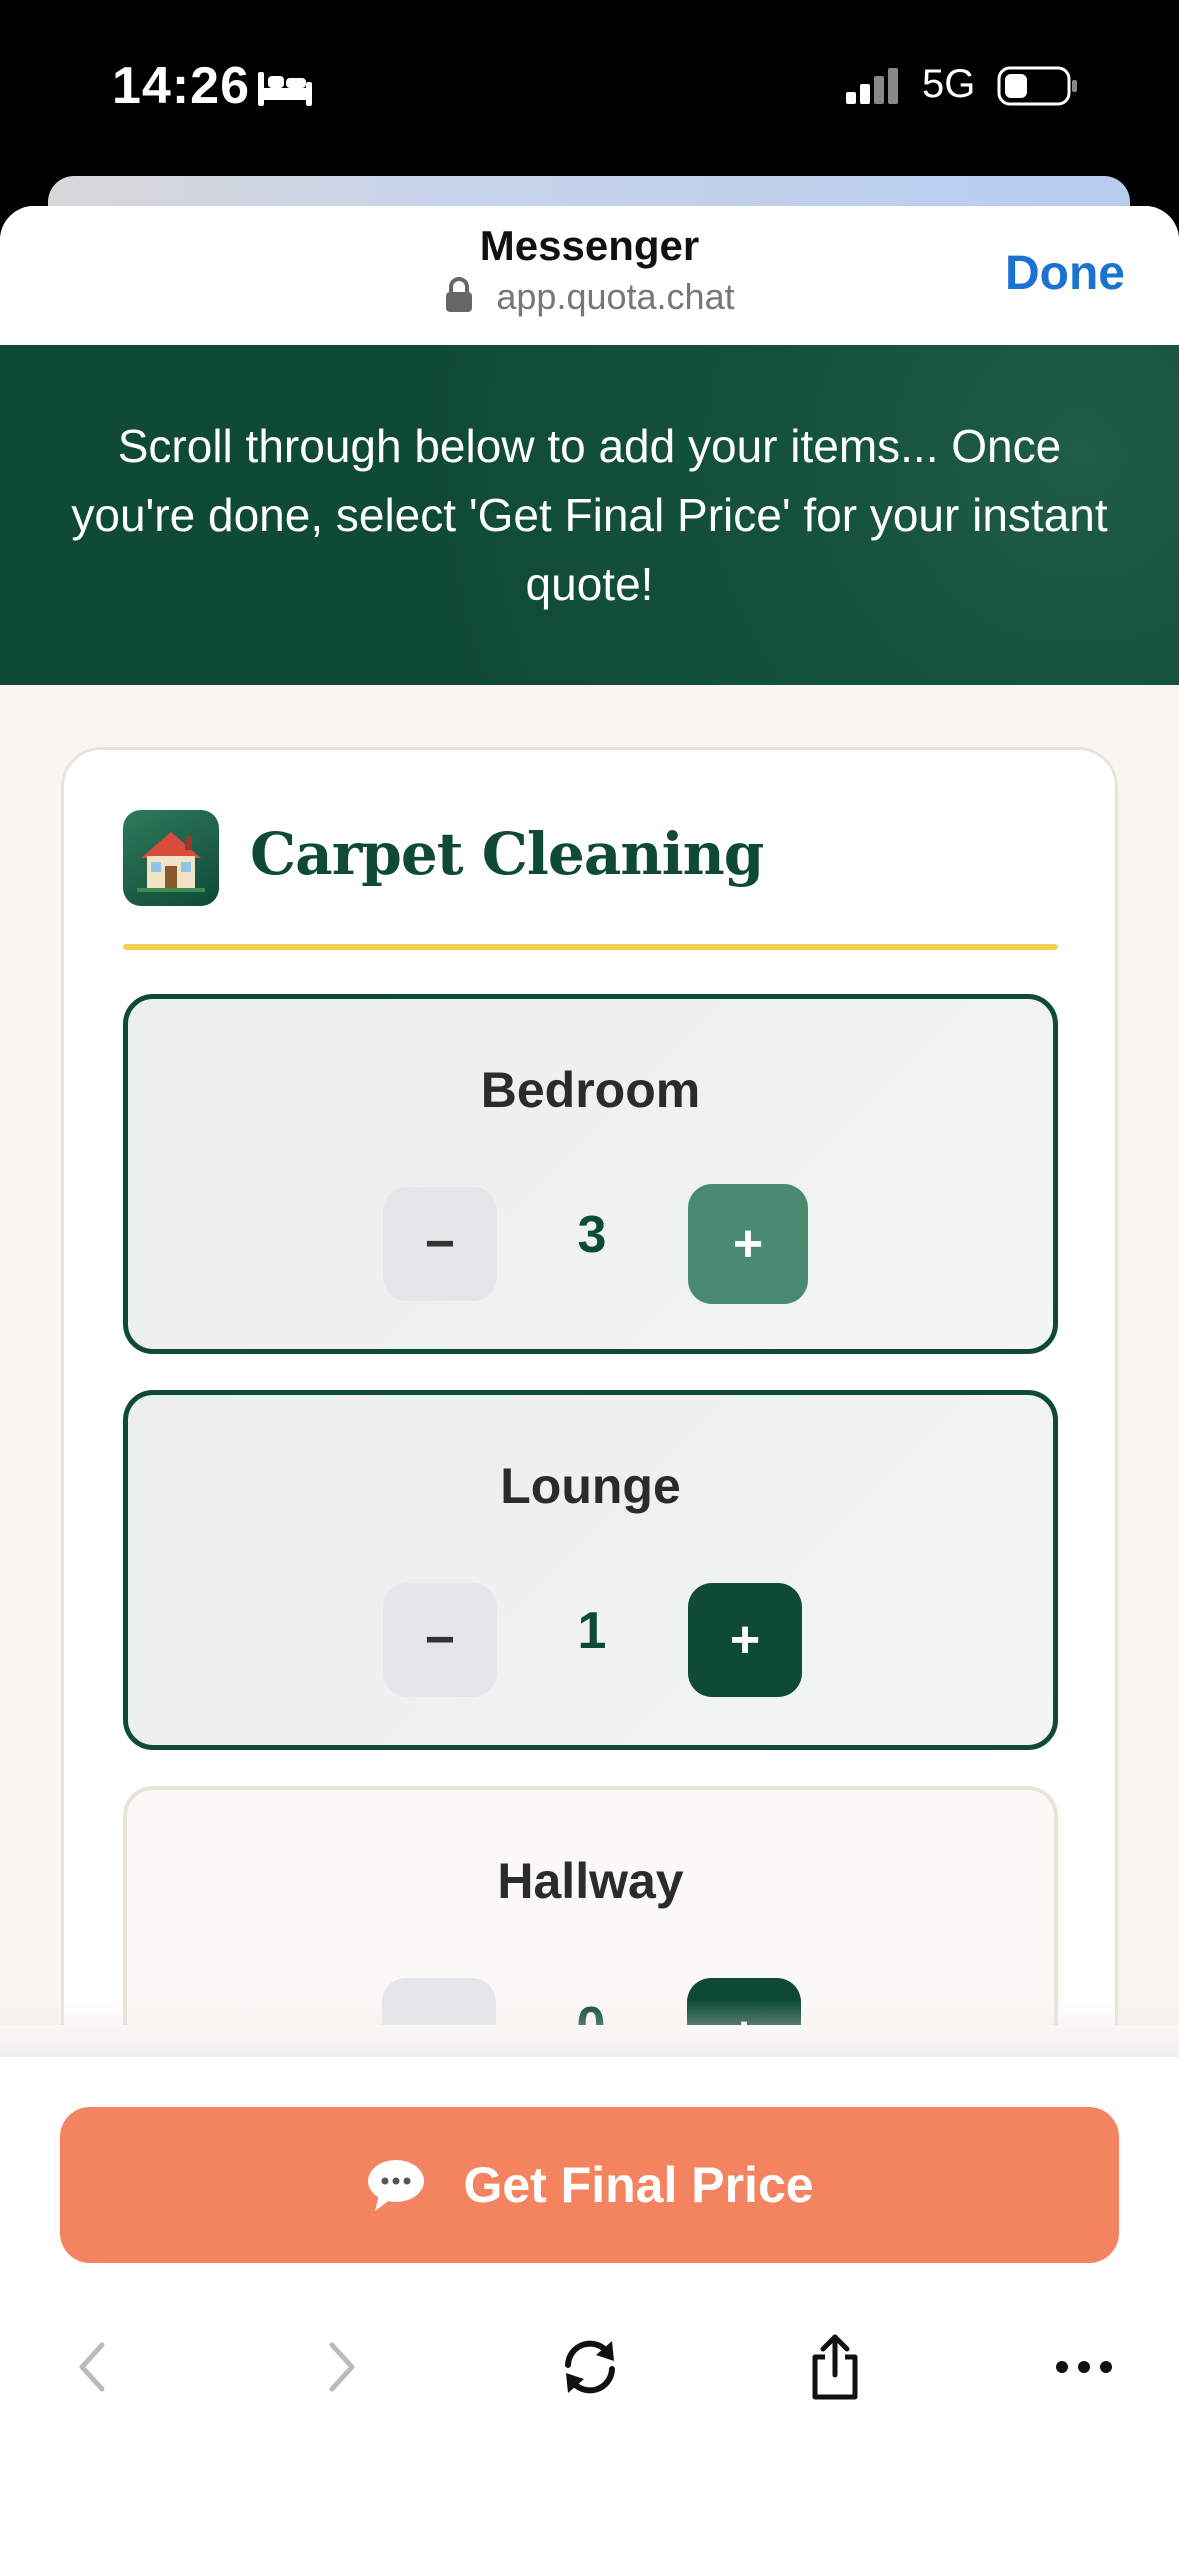 The image size is (1179, 2556). I want to click on cta-label: Get Final Price, so click(638, 2185).